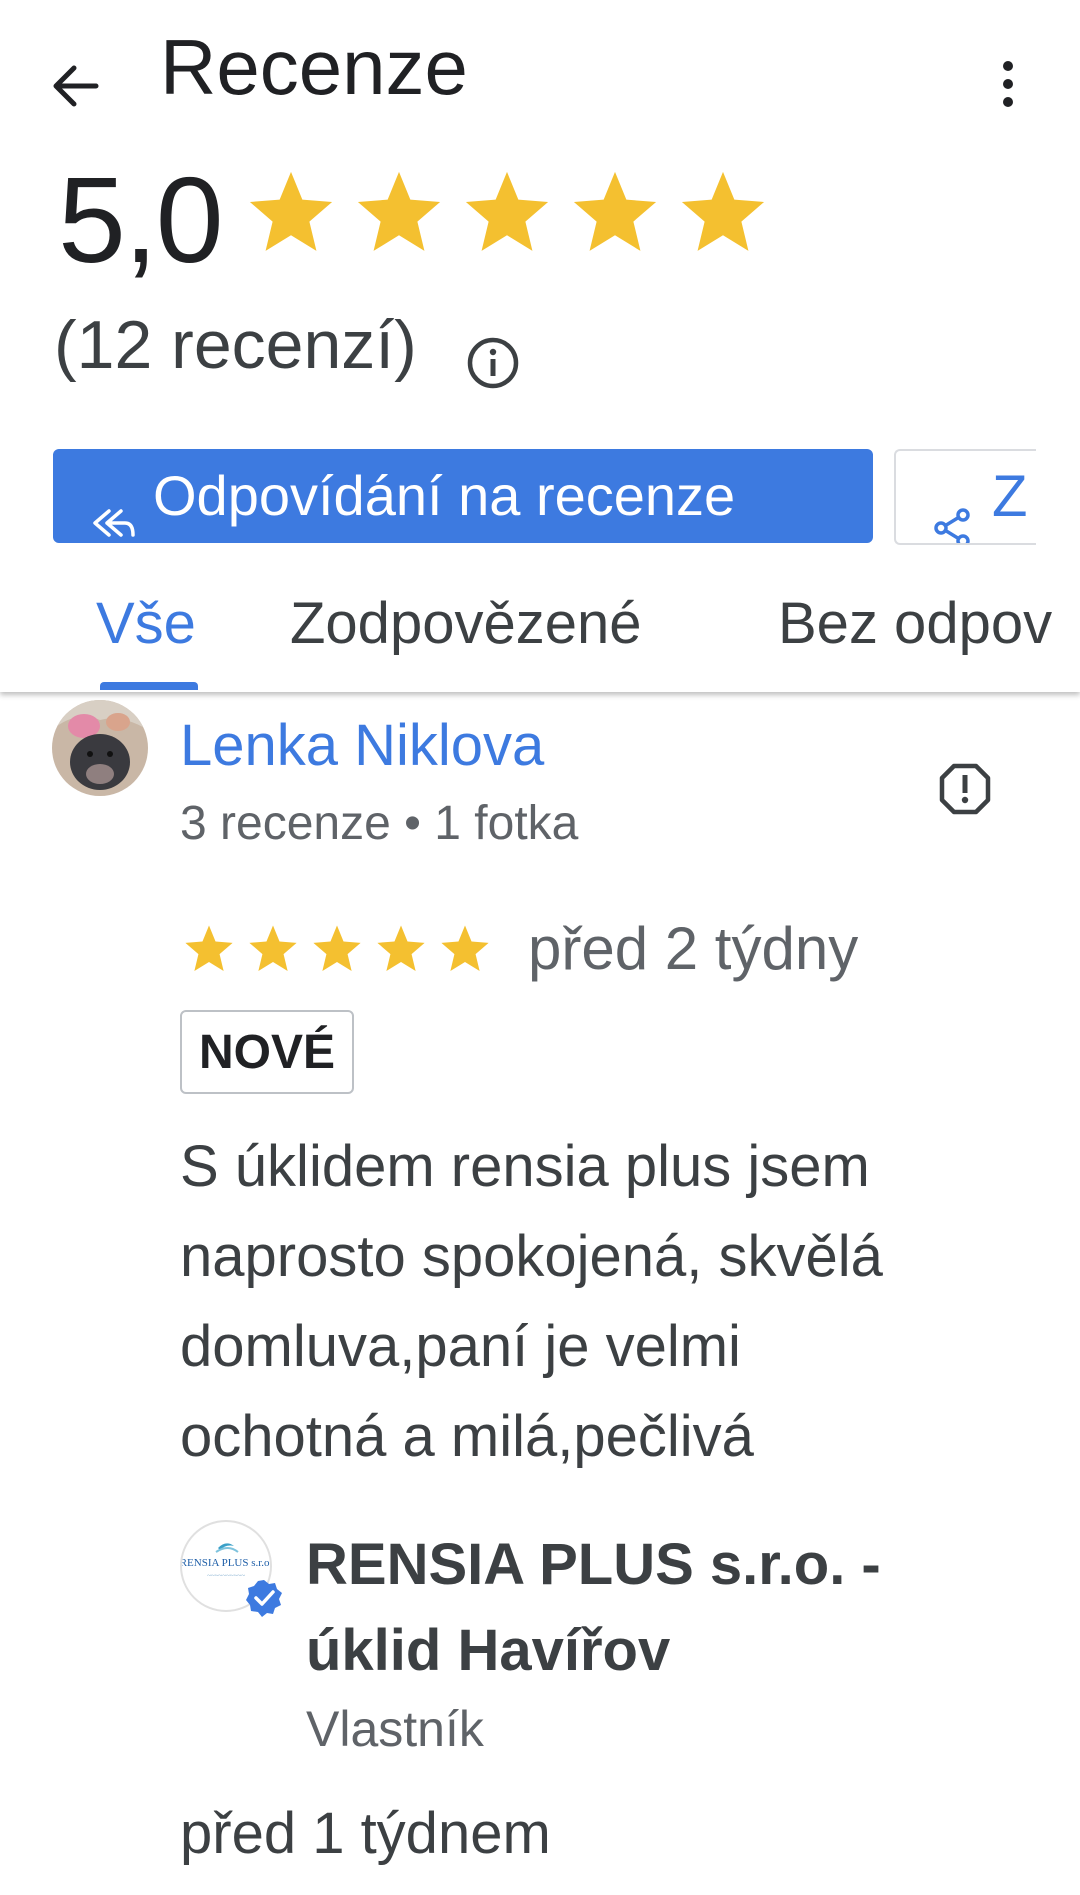 Image resolution: width=1080 pixels, height=1895 pixels. What do you see at coordinates (460, 1346) in the screenshot?
I see `review-text-line: domluva,paní je velmi` at bounding box center [460, 1346].